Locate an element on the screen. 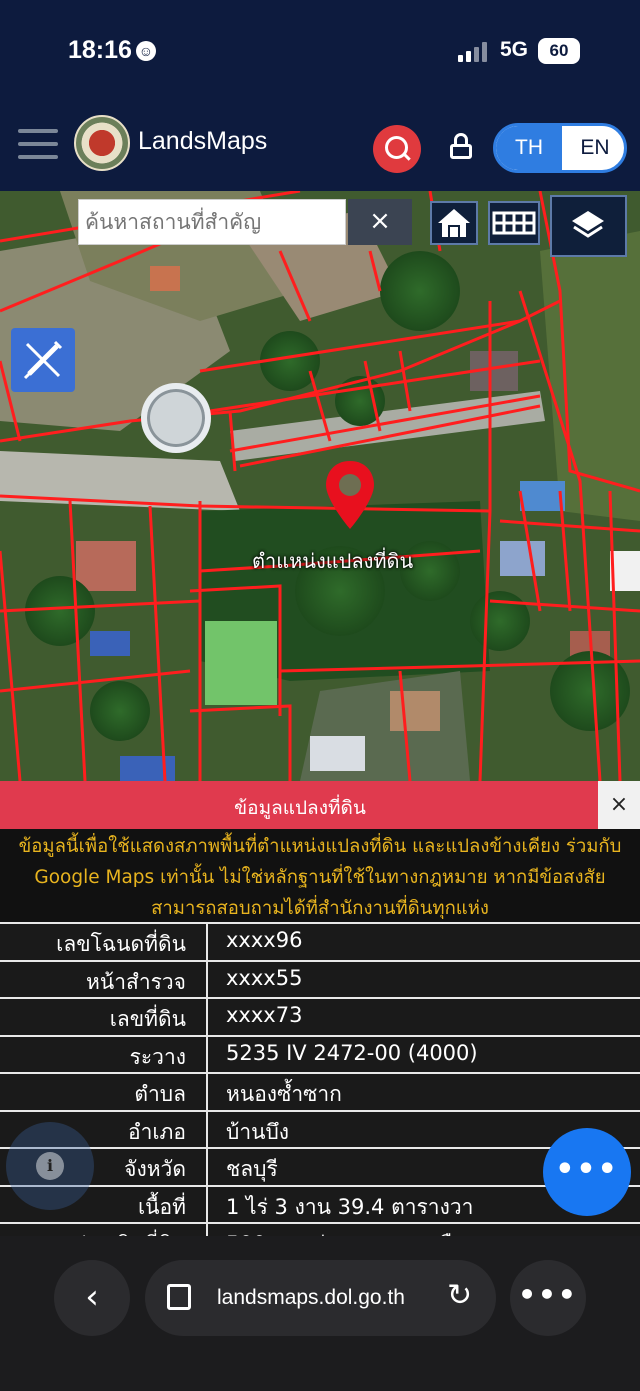 Image resolution: width=640 pixels, height=1391 pixels. row-value: บ้านบึง is located at coordinates (258, 1131).